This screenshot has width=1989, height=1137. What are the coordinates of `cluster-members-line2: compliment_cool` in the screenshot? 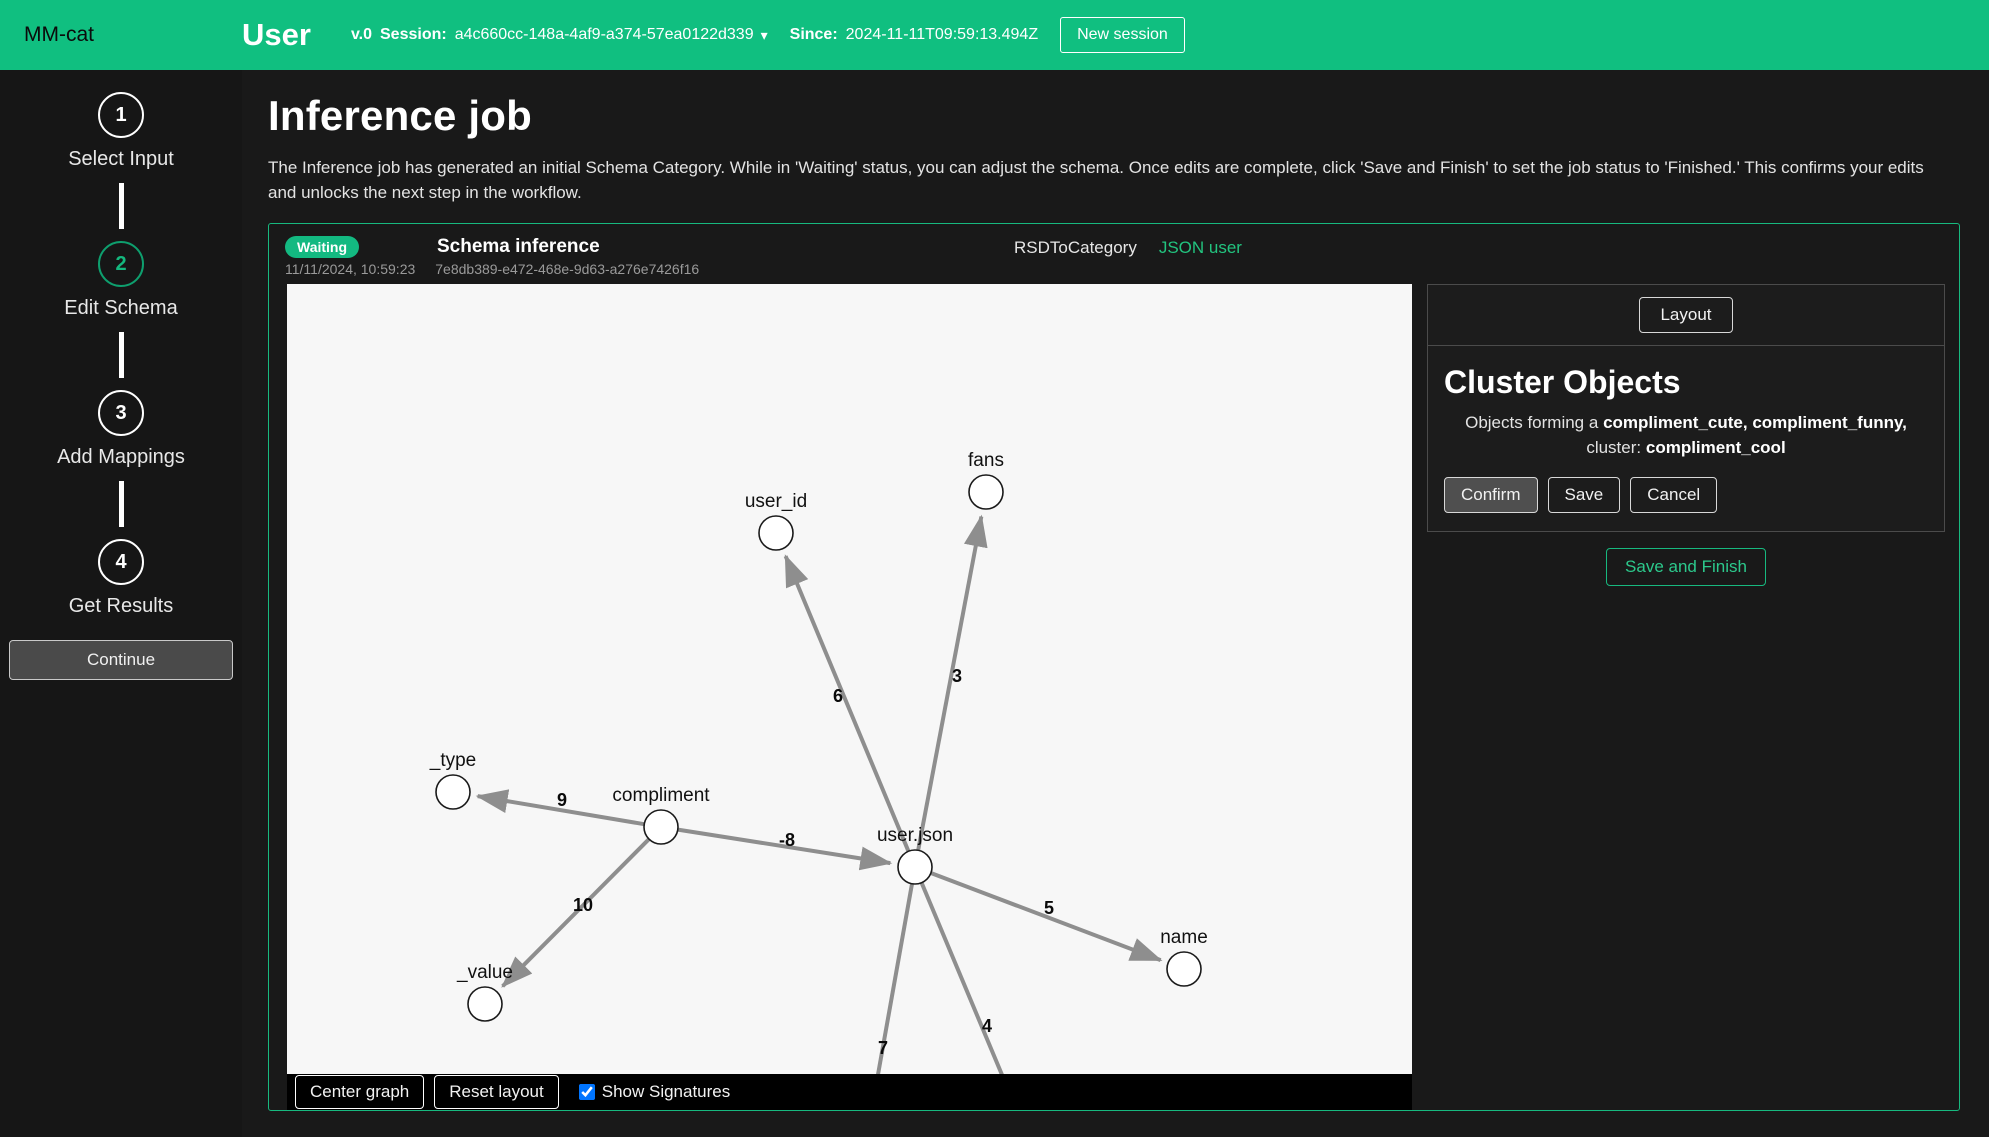 It's located at (1715, 447).